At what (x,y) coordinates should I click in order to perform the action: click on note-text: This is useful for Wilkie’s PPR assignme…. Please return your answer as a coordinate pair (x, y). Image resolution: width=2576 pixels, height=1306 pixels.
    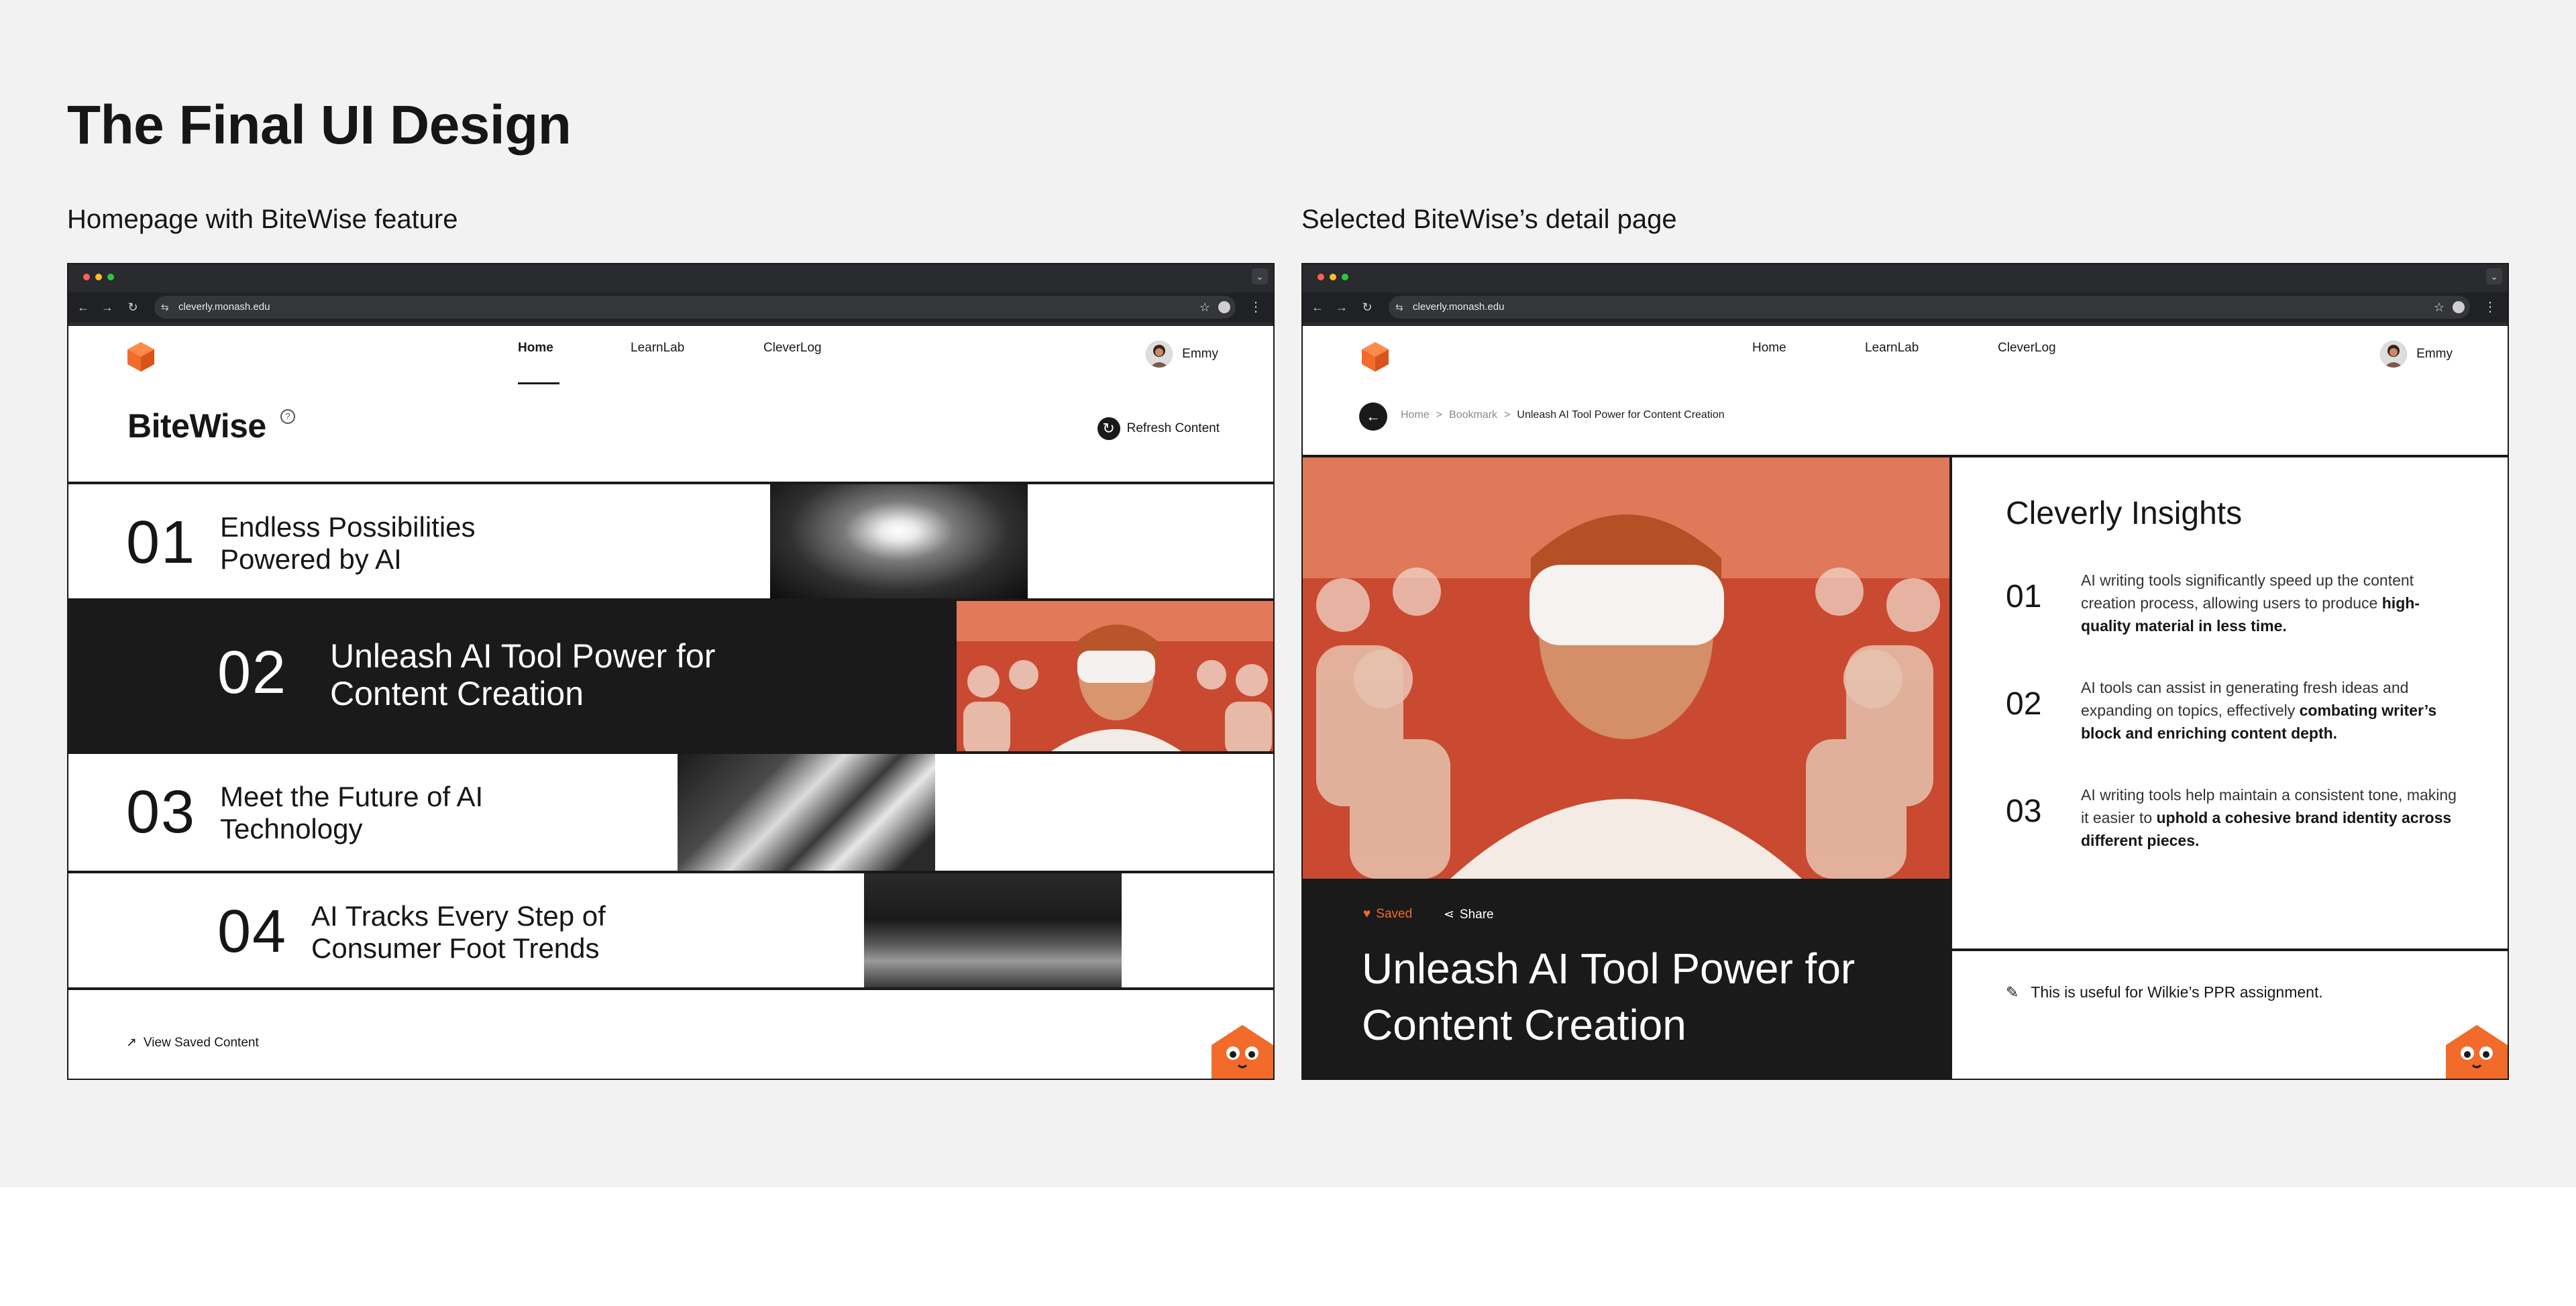
    Looking at the image, I should click on (2177, 992).